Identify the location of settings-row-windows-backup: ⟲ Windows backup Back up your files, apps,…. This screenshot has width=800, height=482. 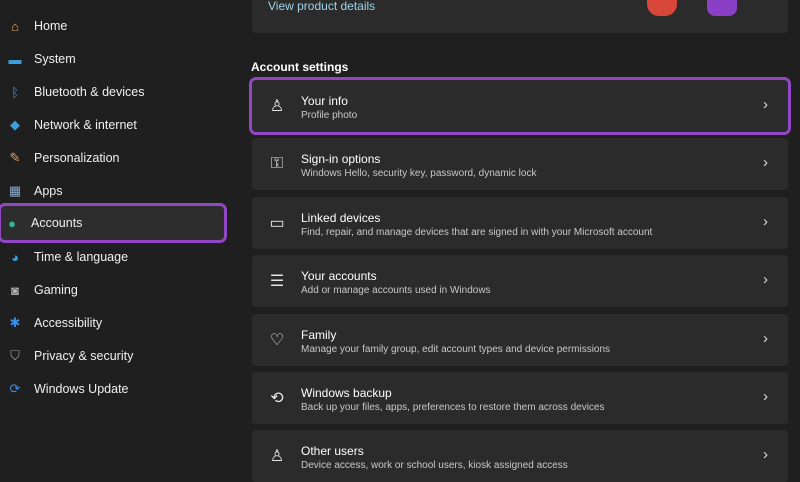
(520, 398).